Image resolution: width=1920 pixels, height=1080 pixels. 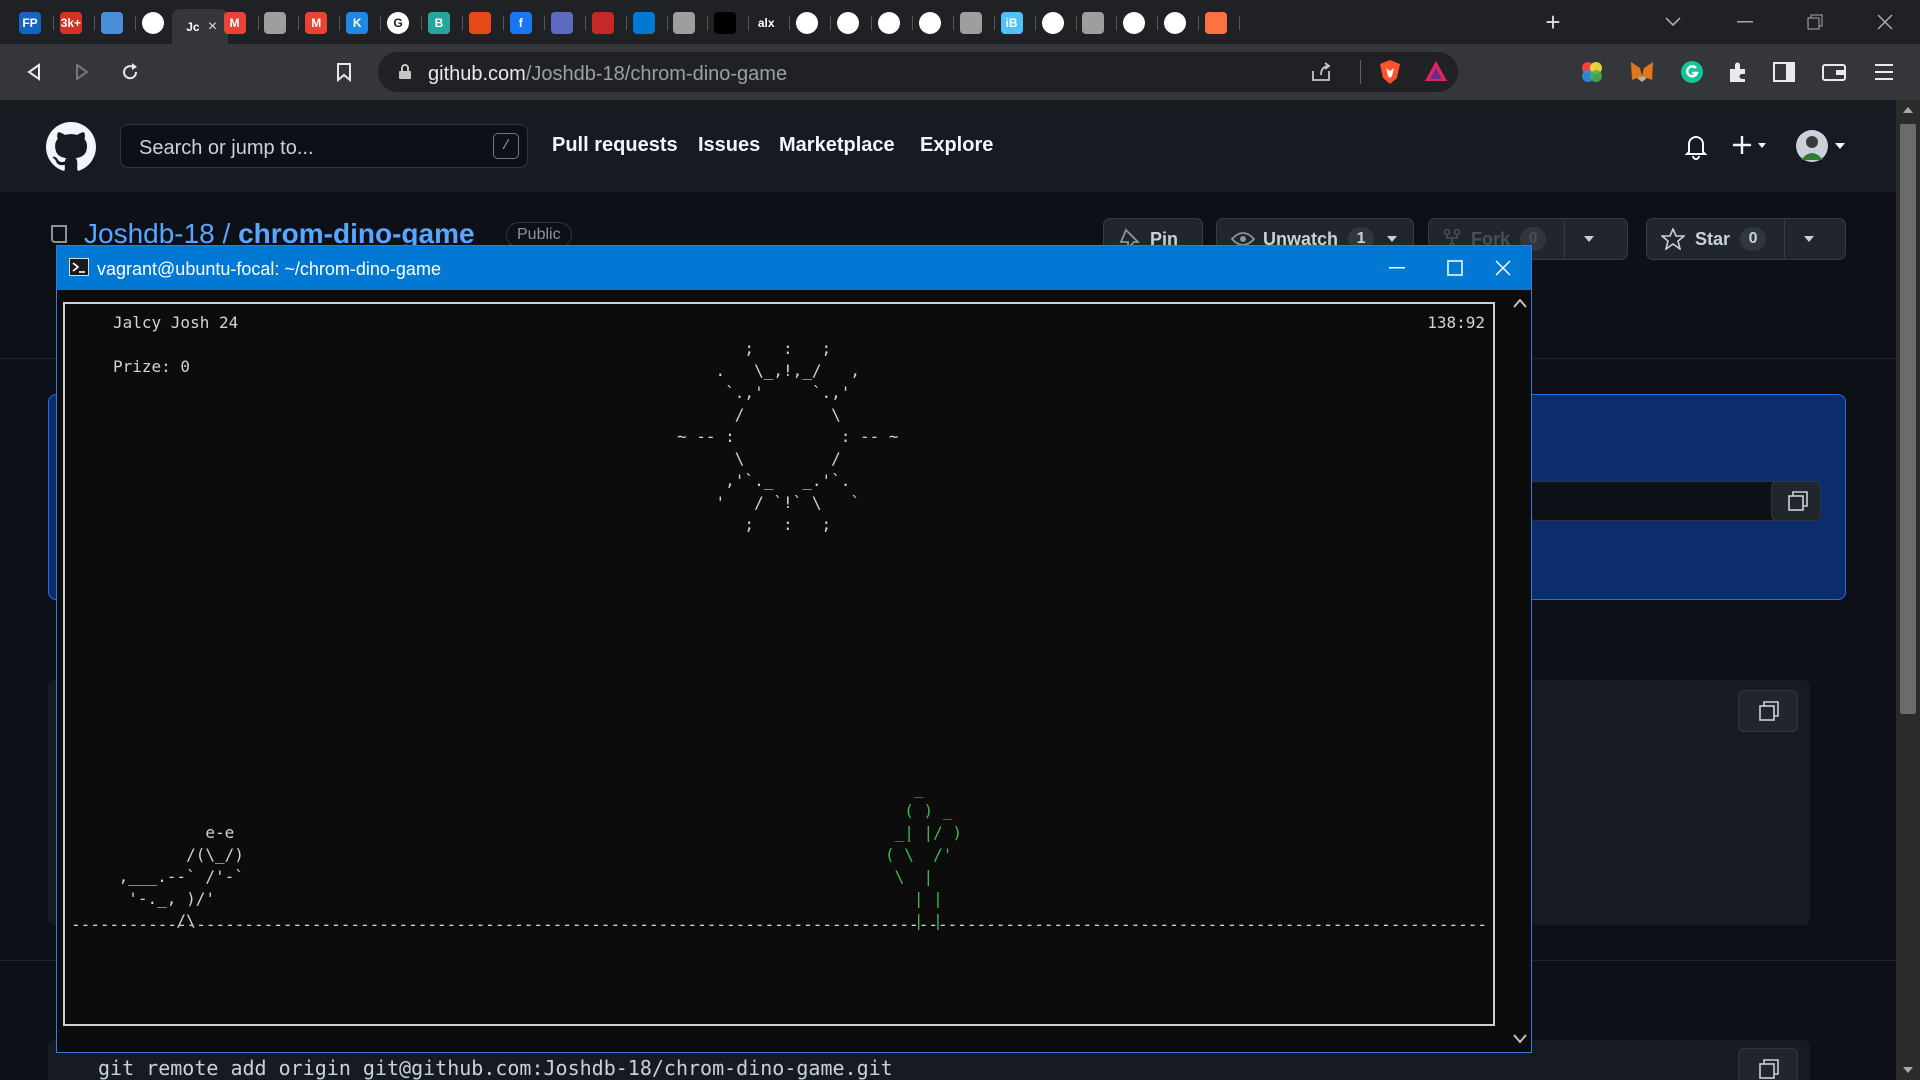 What do you see at coordinates (1519, 672) in the screenshot?
I see `terminal-scrollbar` at bounding box center [1519, 672].